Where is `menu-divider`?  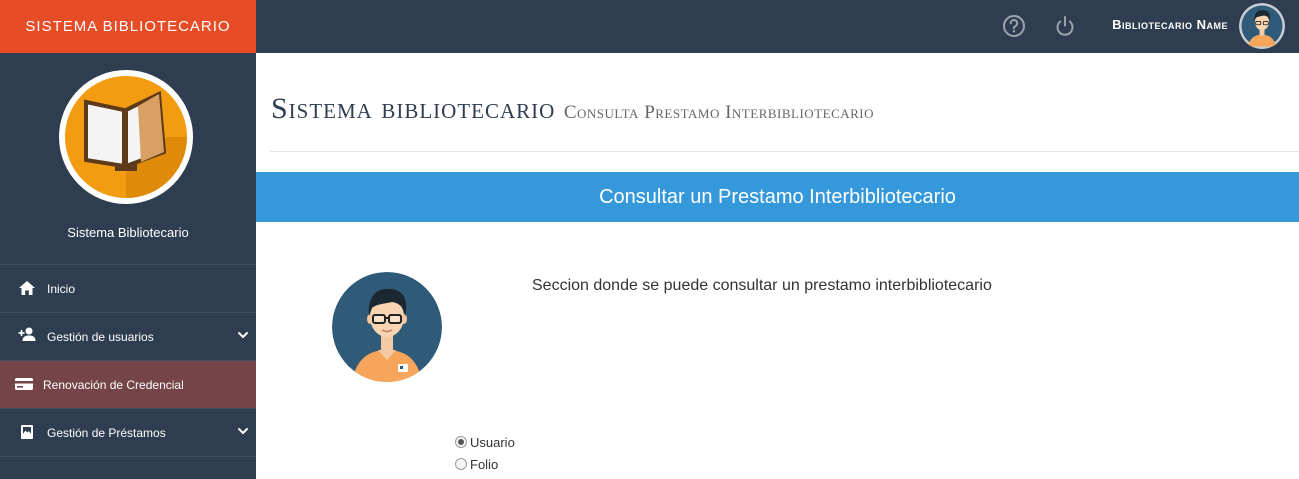 menu-divider is located at coordinates (128, 456).